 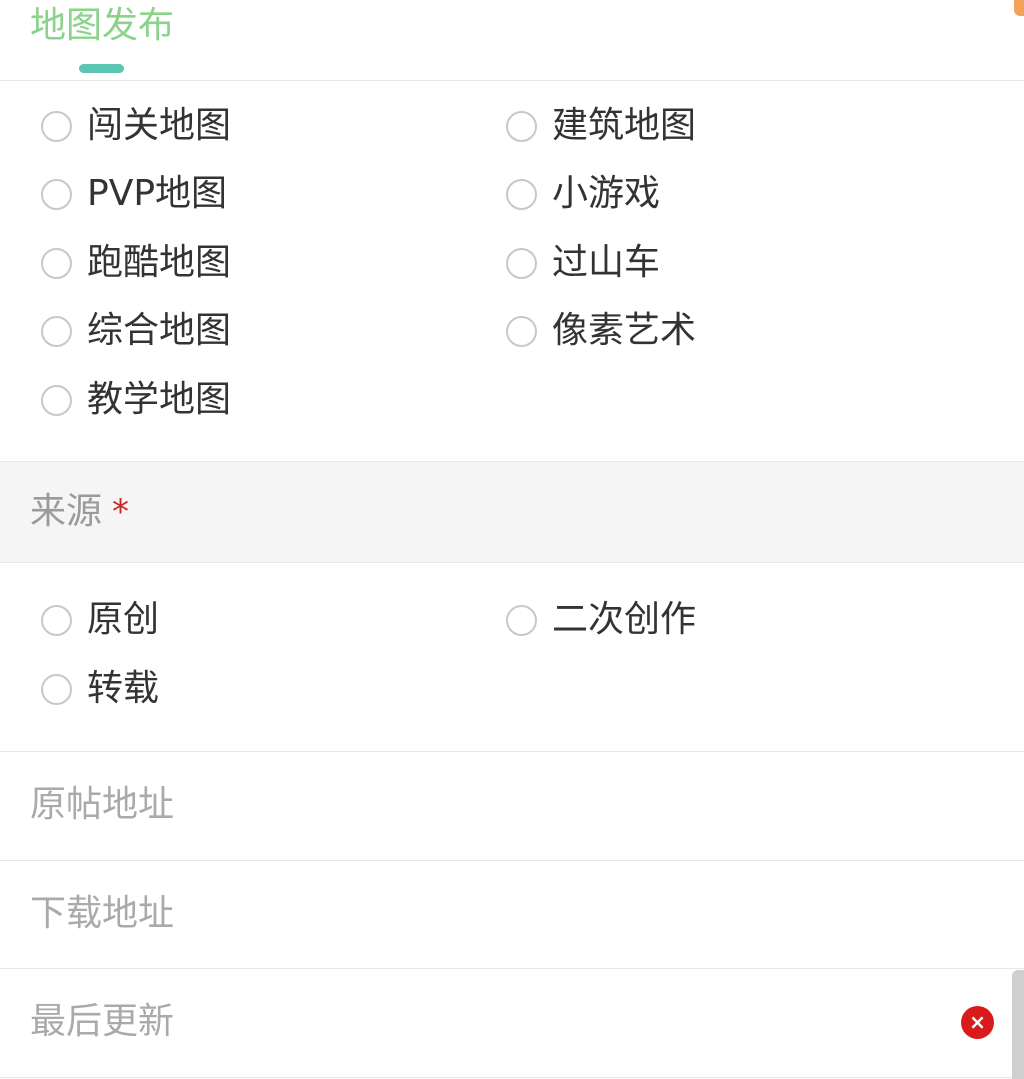 What do you see at coordinates (123, 688) in the screenshot?
I see `radio-label: 转载` at bounding box center [123, 688].